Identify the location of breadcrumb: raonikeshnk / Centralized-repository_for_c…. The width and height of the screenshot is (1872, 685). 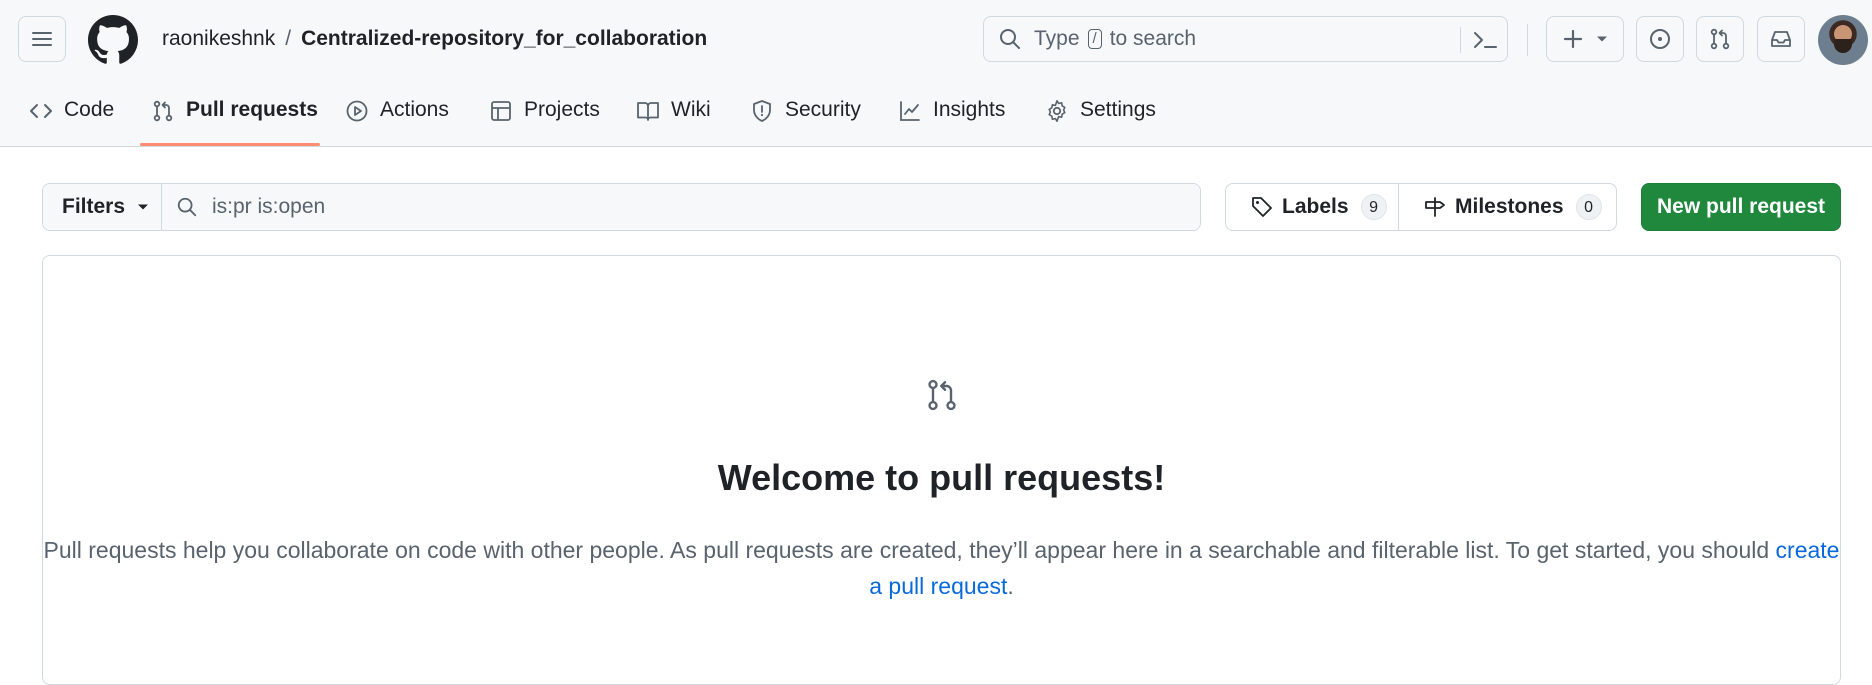
(434, 39).